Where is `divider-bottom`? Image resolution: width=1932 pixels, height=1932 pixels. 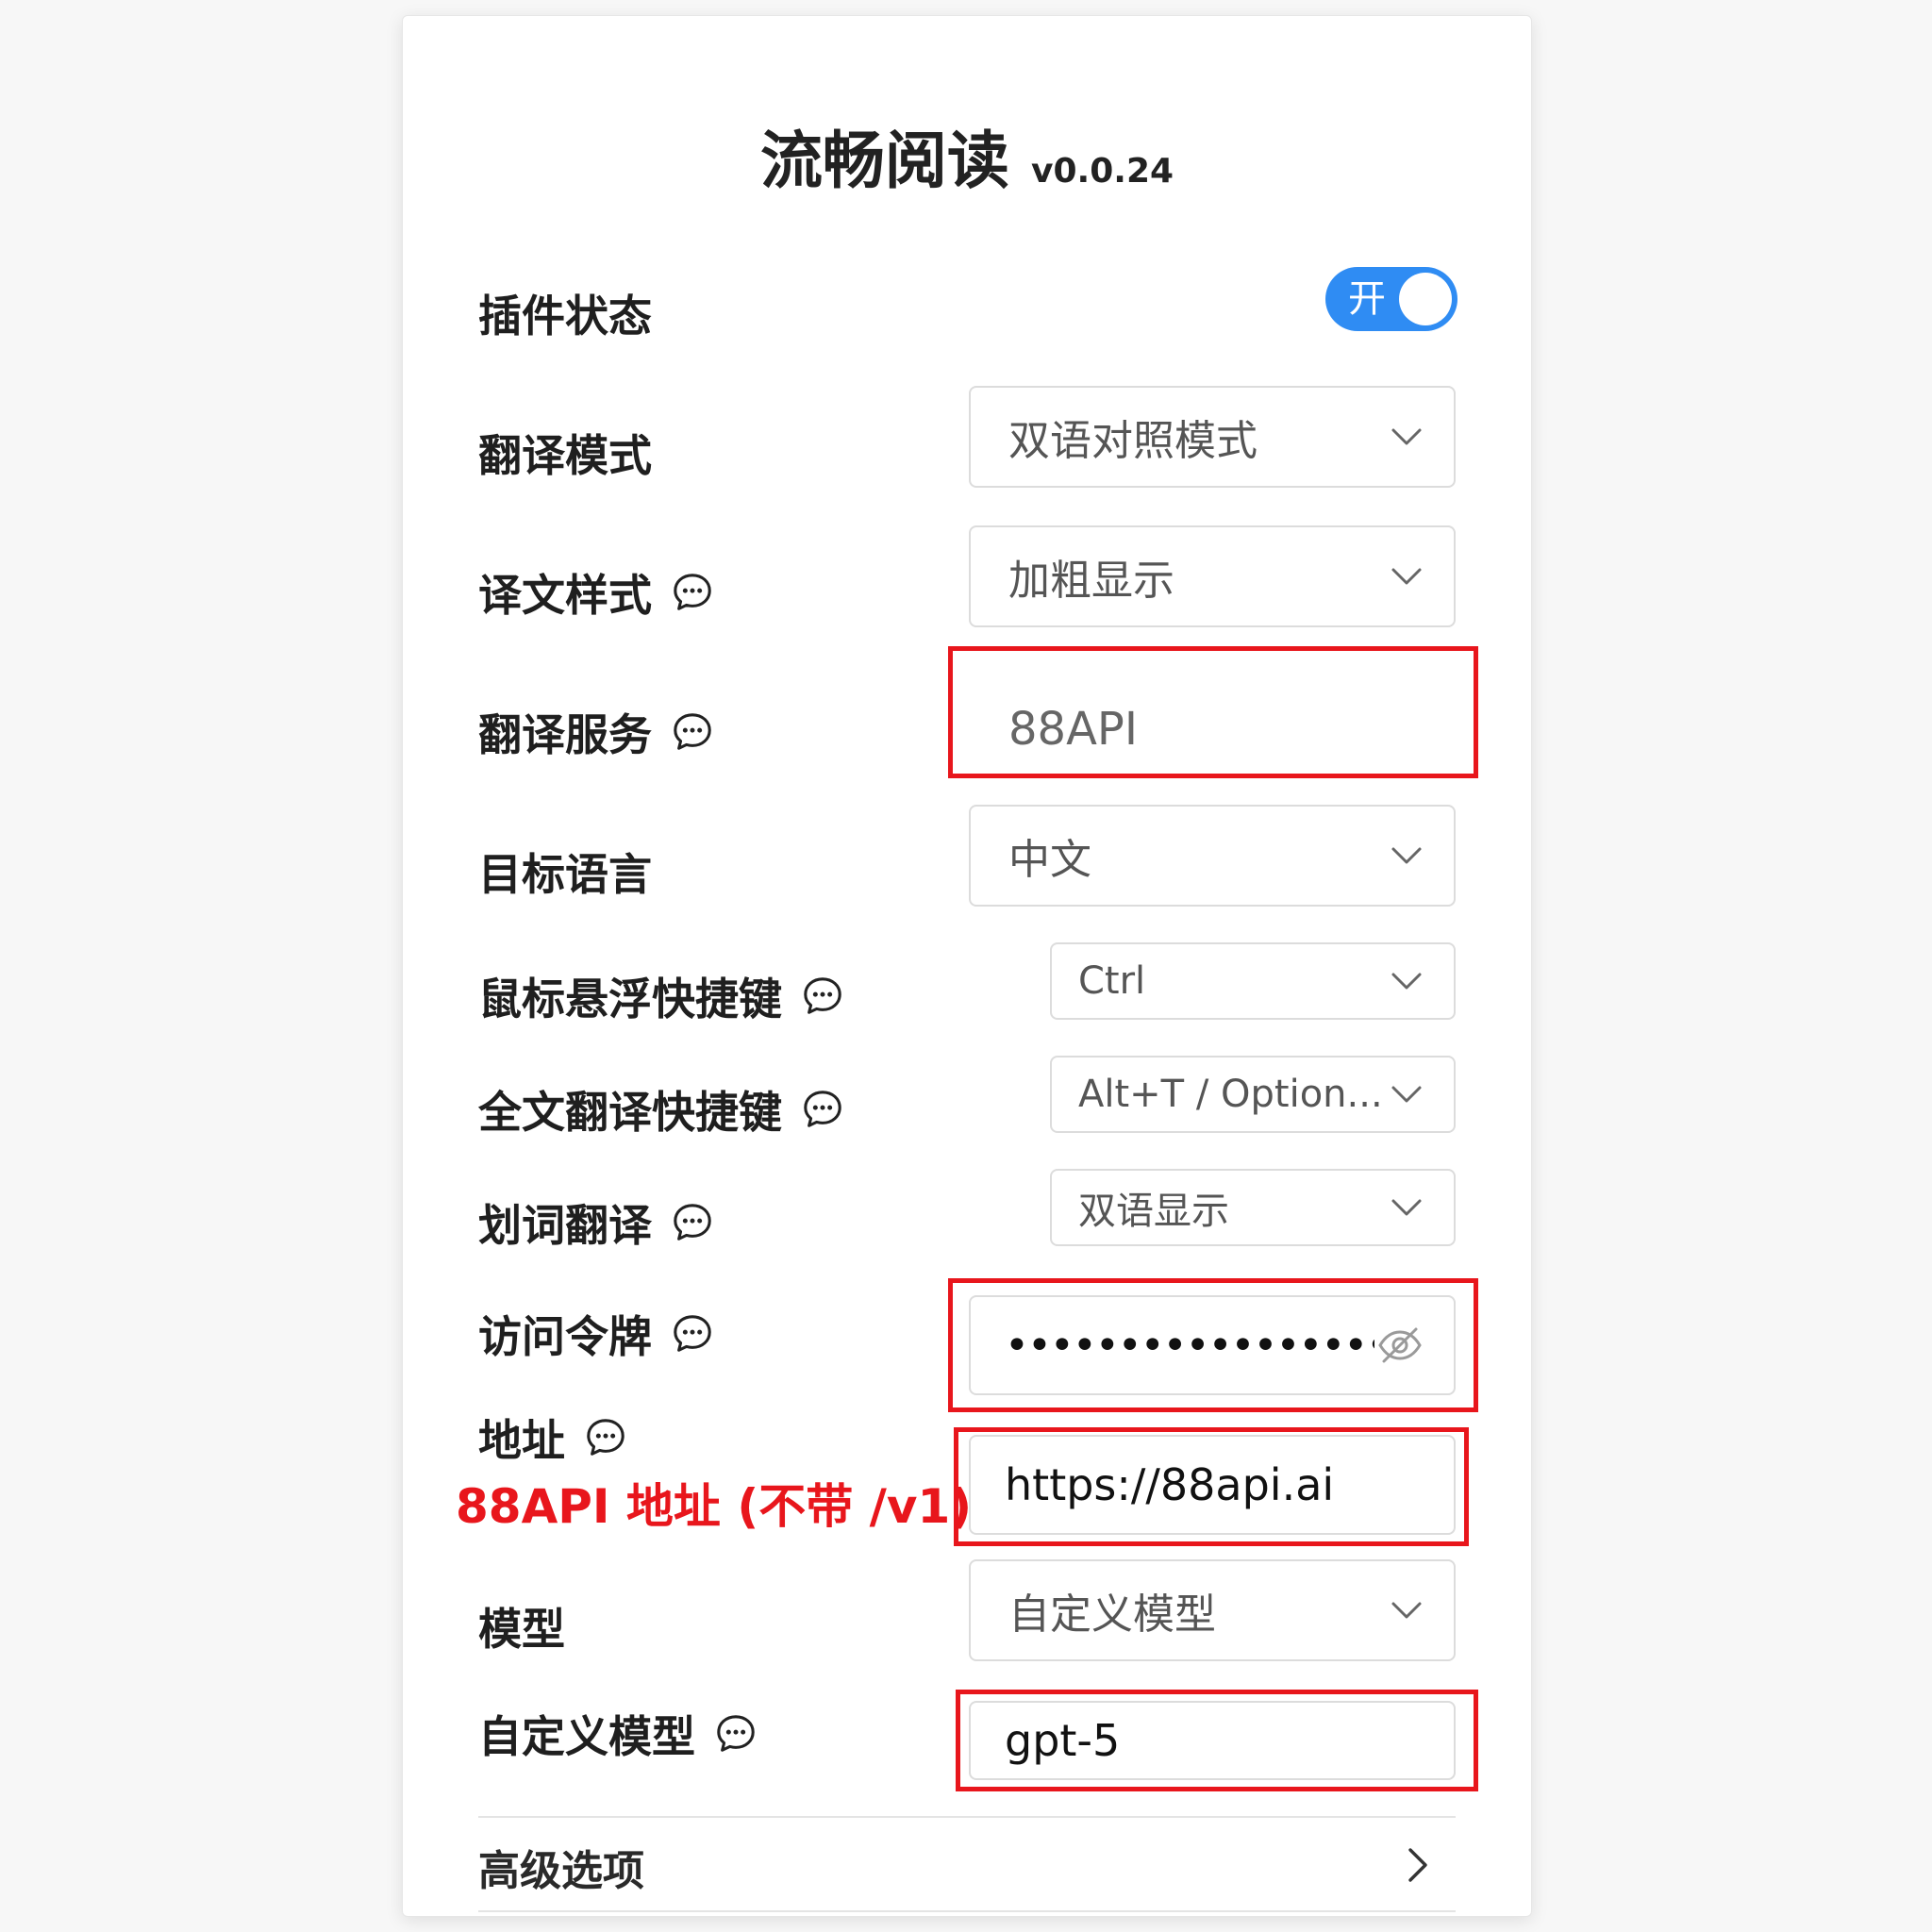 divider-bottom is located at coordinates (967, 1911).